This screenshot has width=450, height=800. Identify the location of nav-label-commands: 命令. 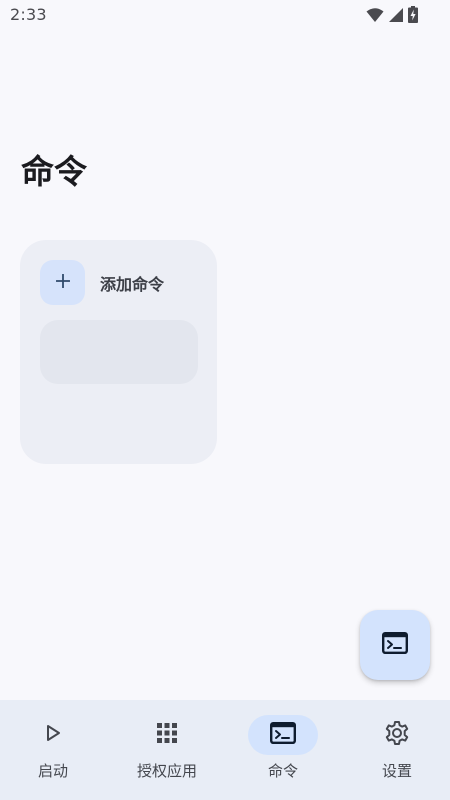
(282, 771).